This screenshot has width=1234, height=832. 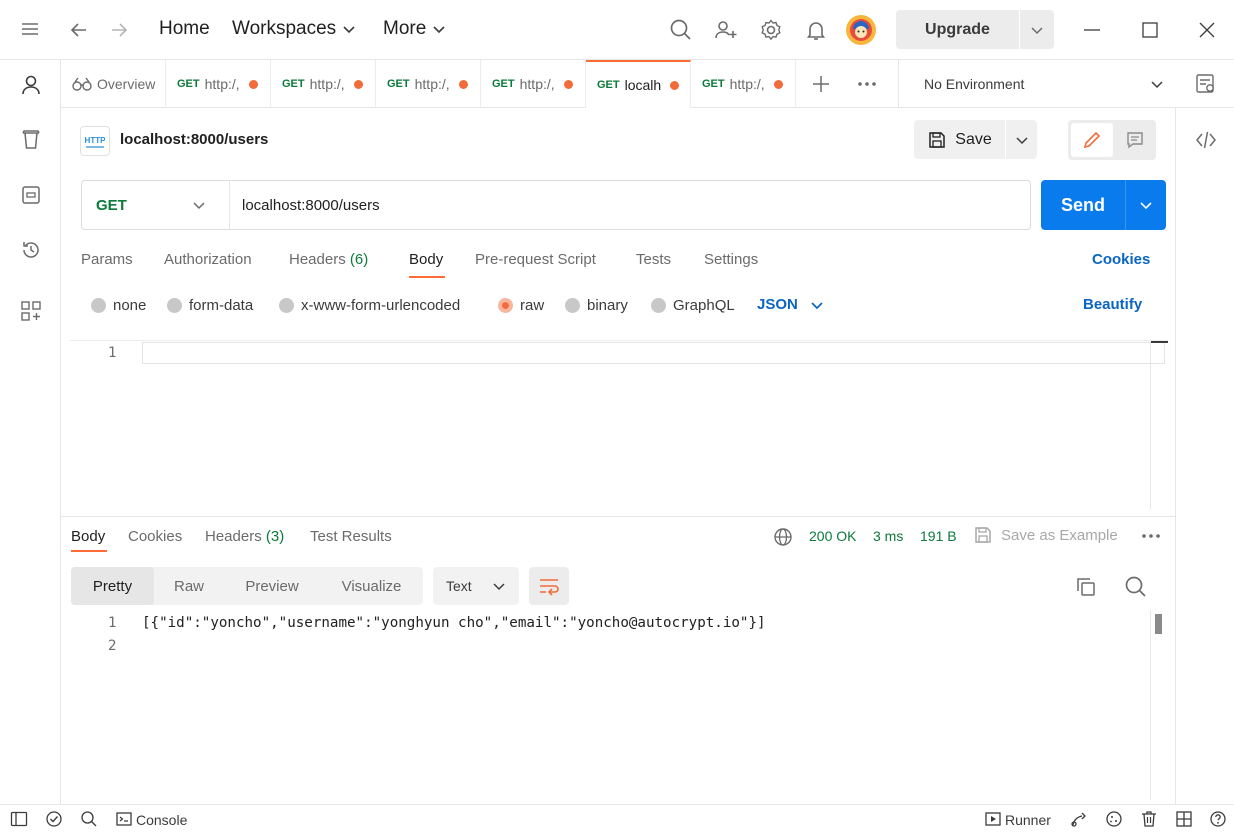 What do you see at coordinates (79, 30) in the screenshot?
I see `back-arrow-icon` at bounding box center [79, 30].